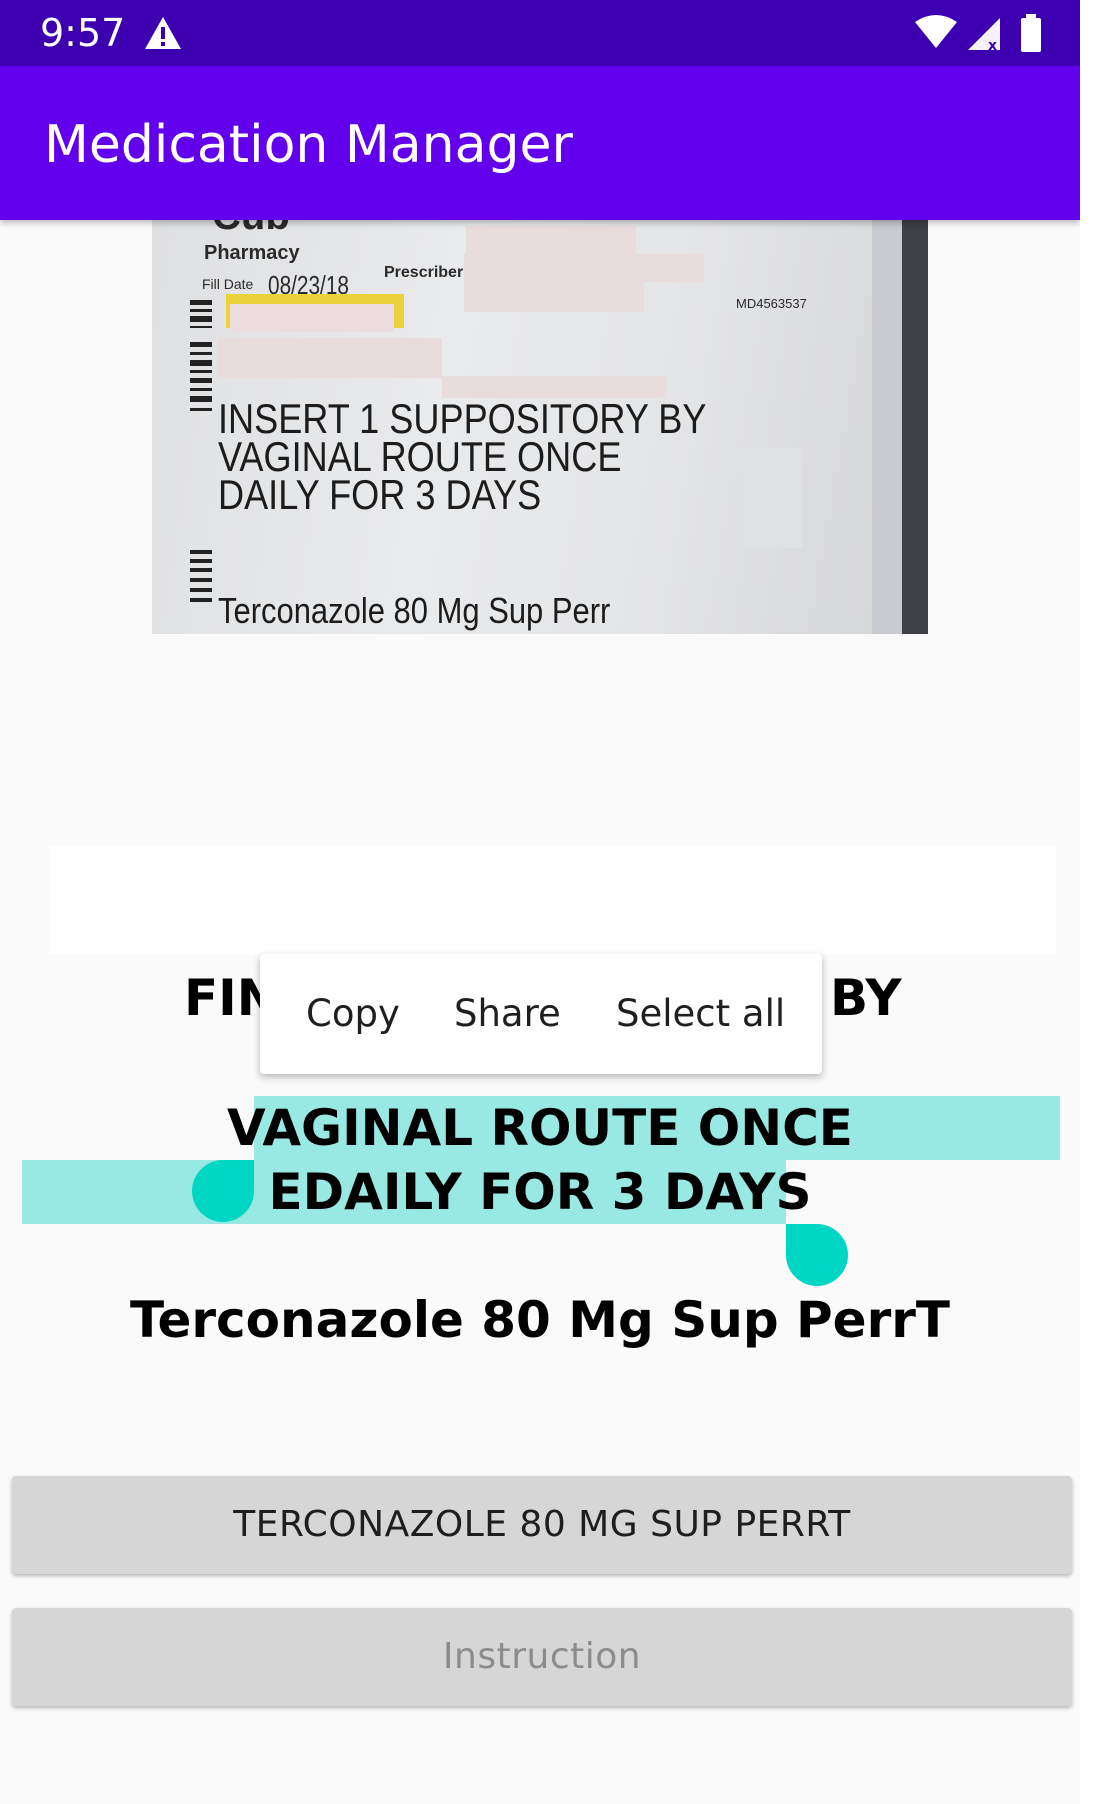 This screenshot has height=1804, width=1096. I want to click on recognized-line-4: Terconazole 80 Mg Sup PerrT, so click(540, 1320).